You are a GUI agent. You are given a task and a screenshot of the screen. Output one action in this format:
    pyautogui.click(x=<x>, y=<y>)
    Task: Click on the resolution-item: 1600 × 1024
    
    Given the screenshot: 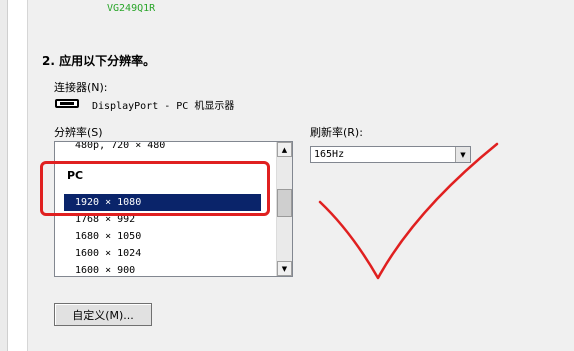 What is the action you would take?
    pyautogui.click(x=166, y=253)
    